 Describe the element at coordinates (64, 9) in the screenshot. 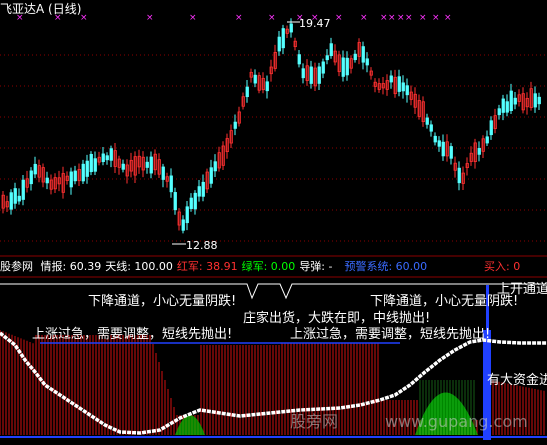

I see `period-label: (日线)` at that location.